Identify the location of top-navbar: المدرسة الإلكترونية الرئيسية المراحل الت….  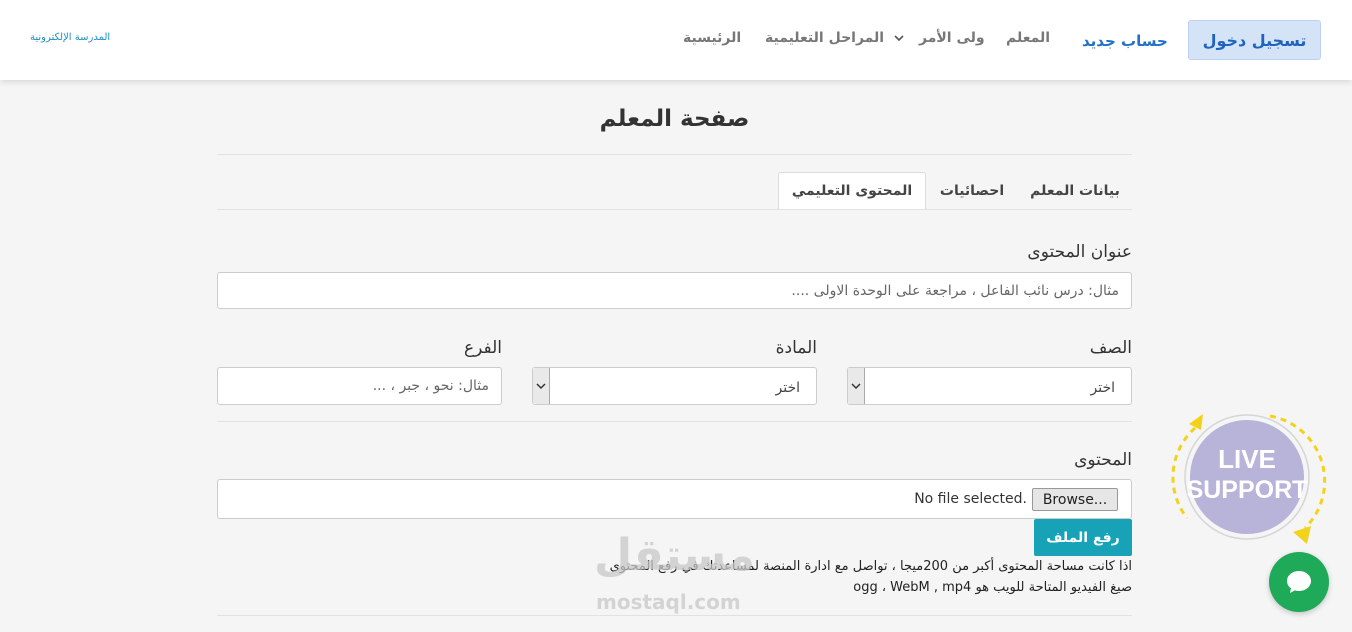
(676, 40).